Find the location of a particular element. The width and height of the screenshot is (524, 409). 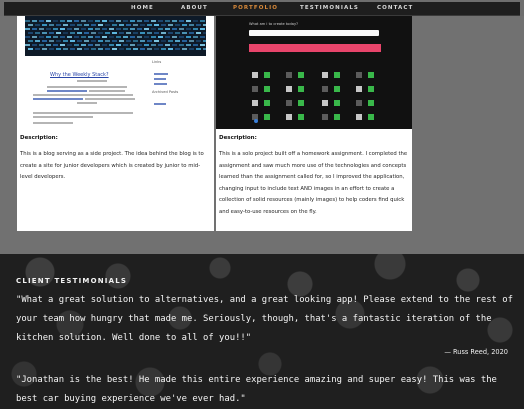

keyboard-image is located at coordinates (115, 36).